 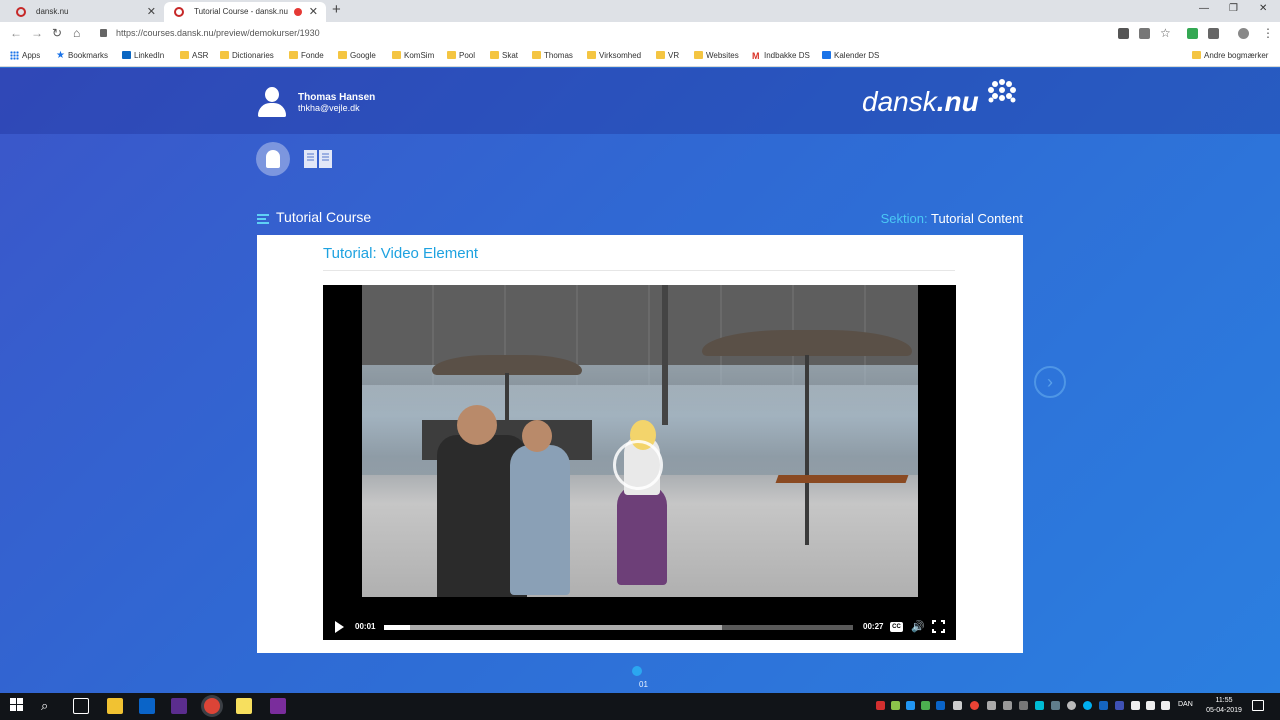 I want to click on bookmark-dictionaries: Dictionaries, so click(x=247, y=56).